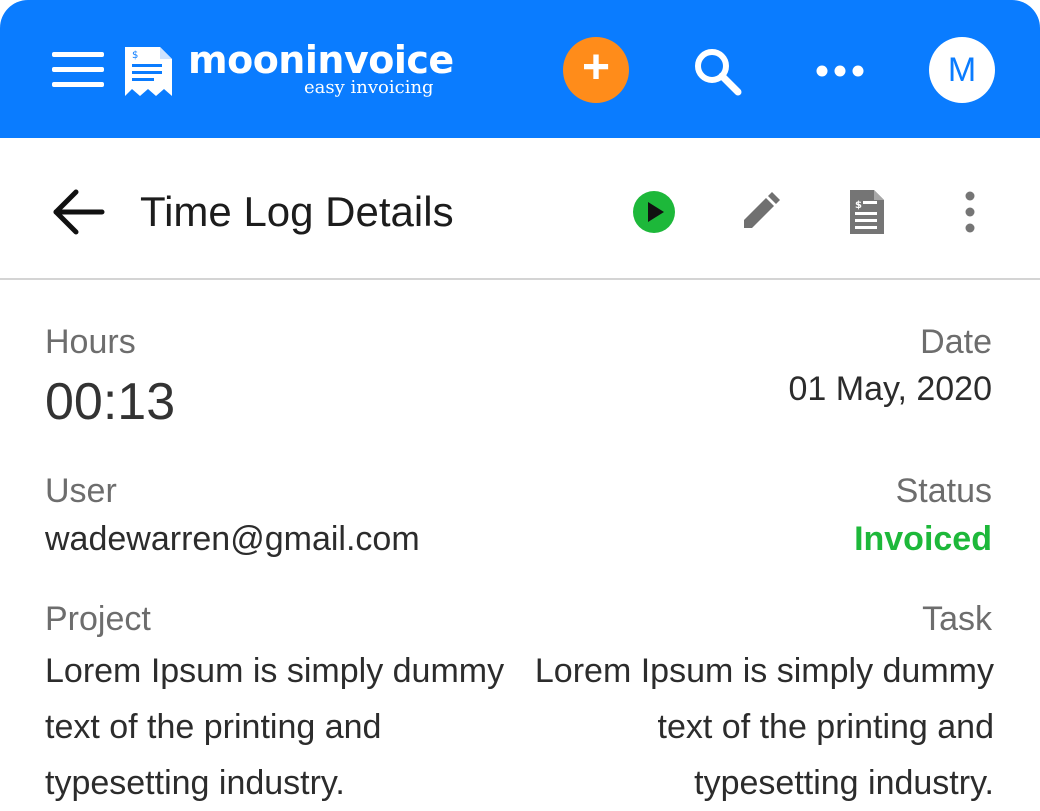 This screenshot has width=1040, height=811. What do you see at coordinates (957, 619) in the screenshot?
I see `task-label: Task` at bounding box center [957, 619].